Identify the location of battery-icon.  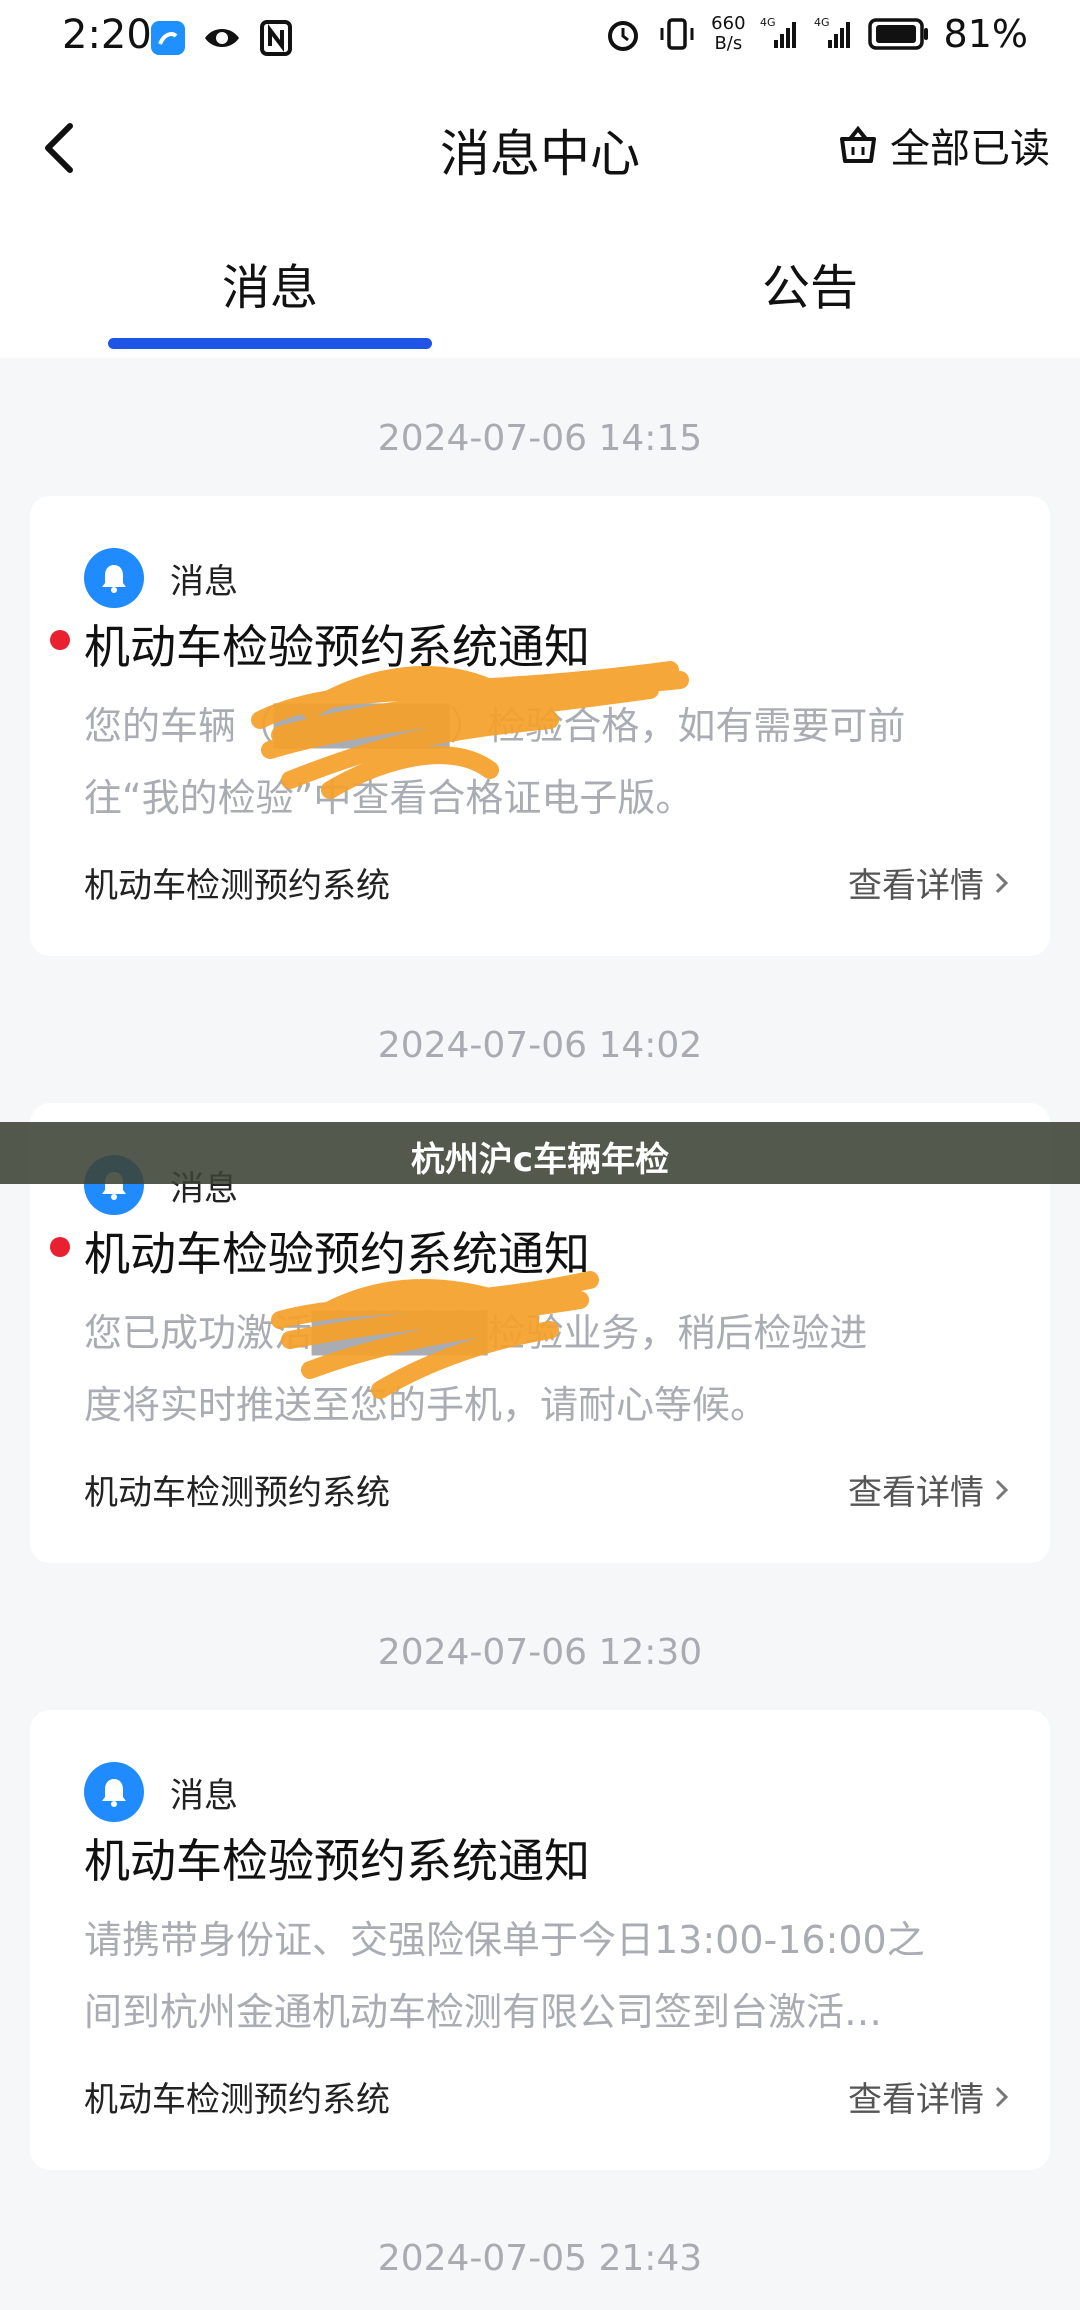
(897, 34).